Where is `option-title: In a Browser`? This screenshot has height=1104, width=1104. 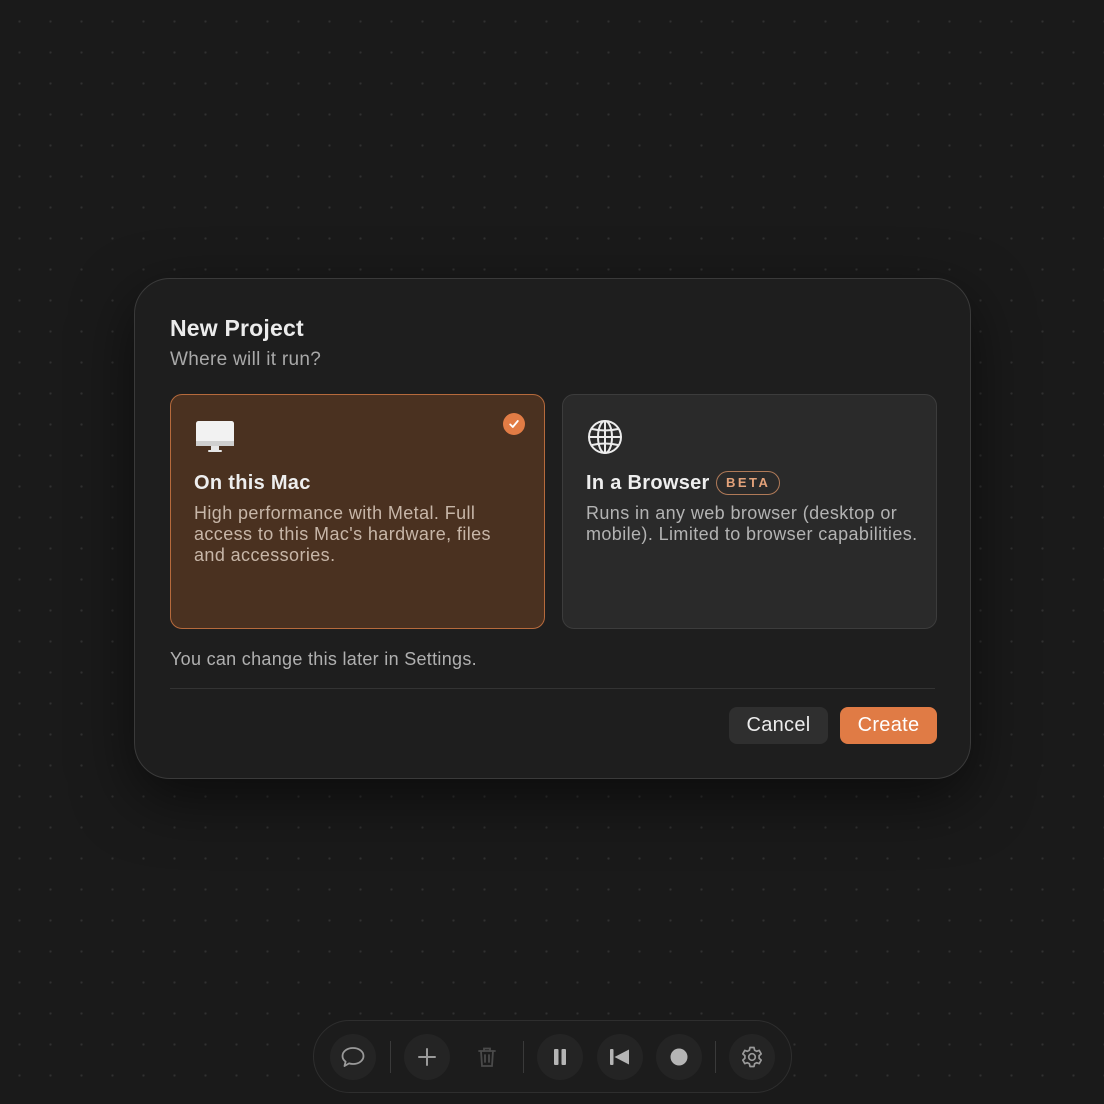 option-title: In a Browser is located at coordinates (648, 483).